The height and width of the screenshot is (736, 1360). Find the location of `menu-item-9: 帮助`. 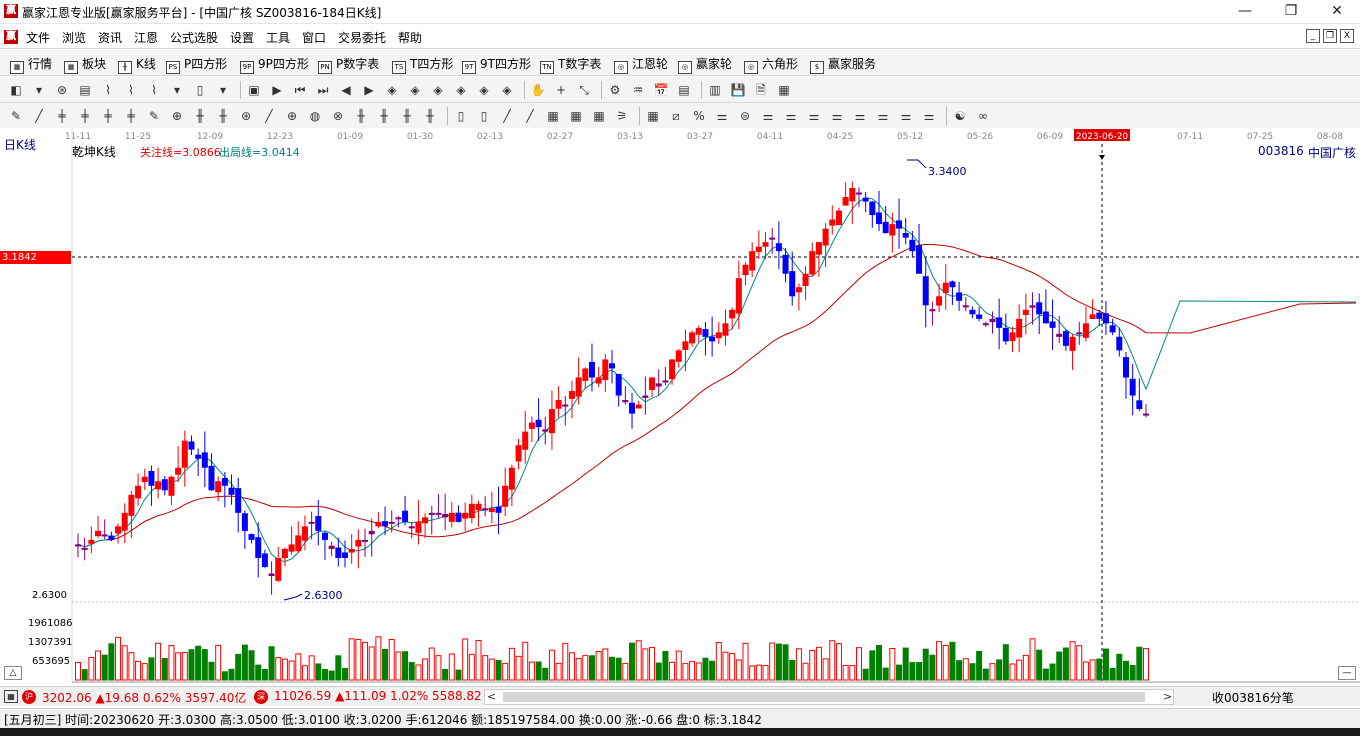

menu-item-9: 帮助 is located at coordinates (410, 37).